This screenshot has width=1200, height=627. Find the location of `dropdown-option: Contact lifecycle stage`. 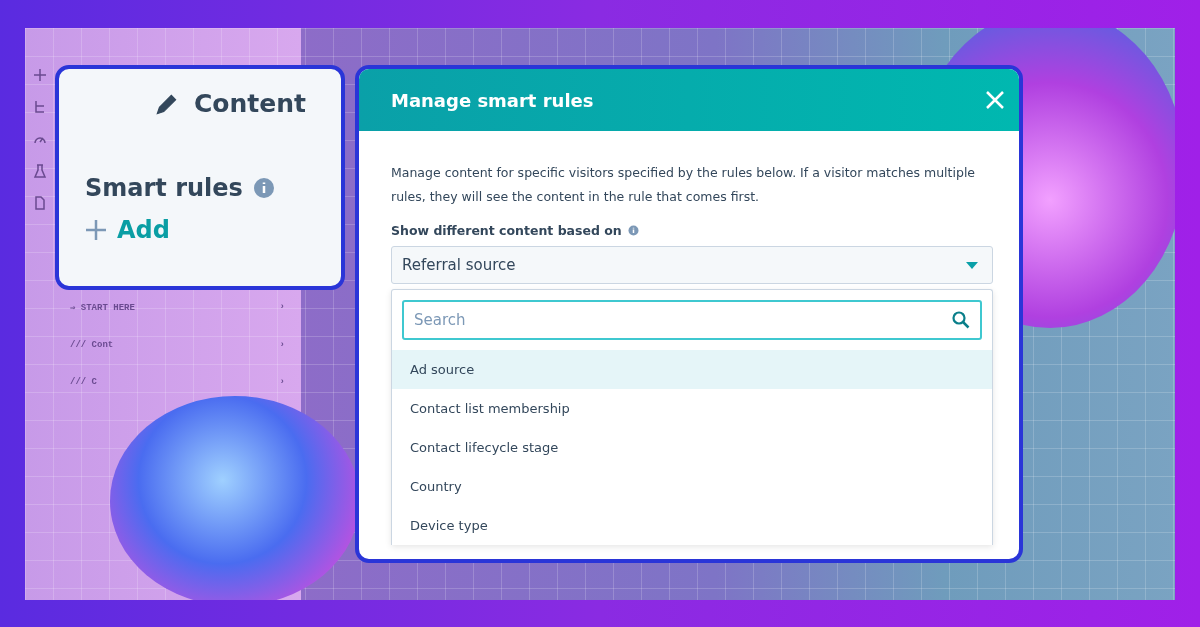

dropdown-option: Contact lifecycle stage is located at coordinates (692, 447).